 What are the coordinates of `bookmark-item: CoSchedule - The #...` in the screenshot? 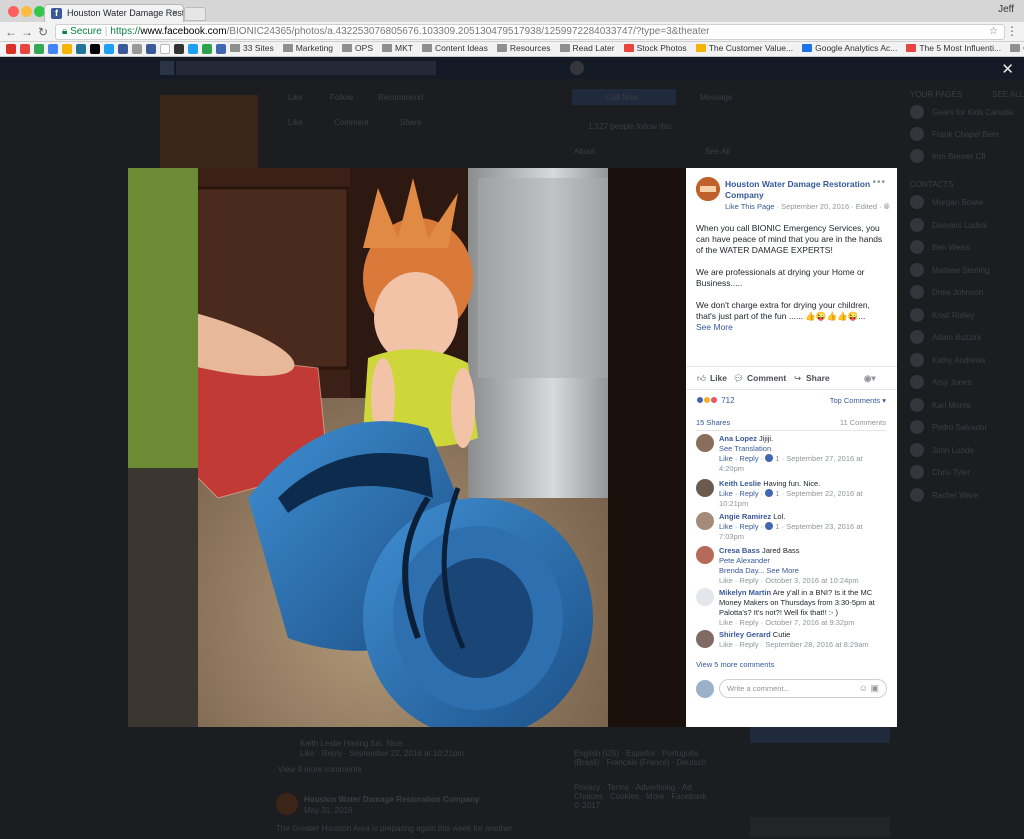 It's located at (1017, 48).